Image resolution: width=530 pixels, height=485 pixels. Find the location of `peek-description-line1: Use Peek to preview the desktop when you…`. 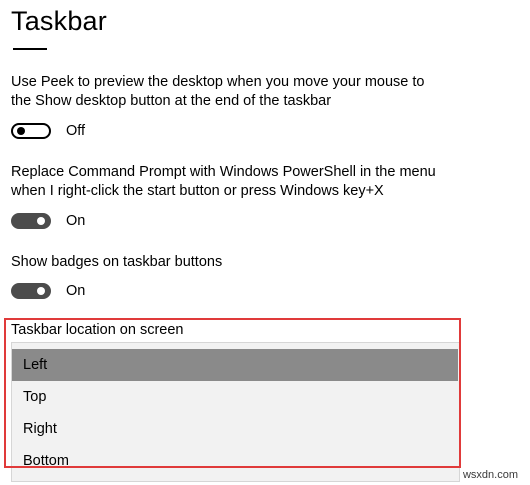

peek-description-line1: Use Peek to preview the desktop when you… is located at coordinates (218, 82).